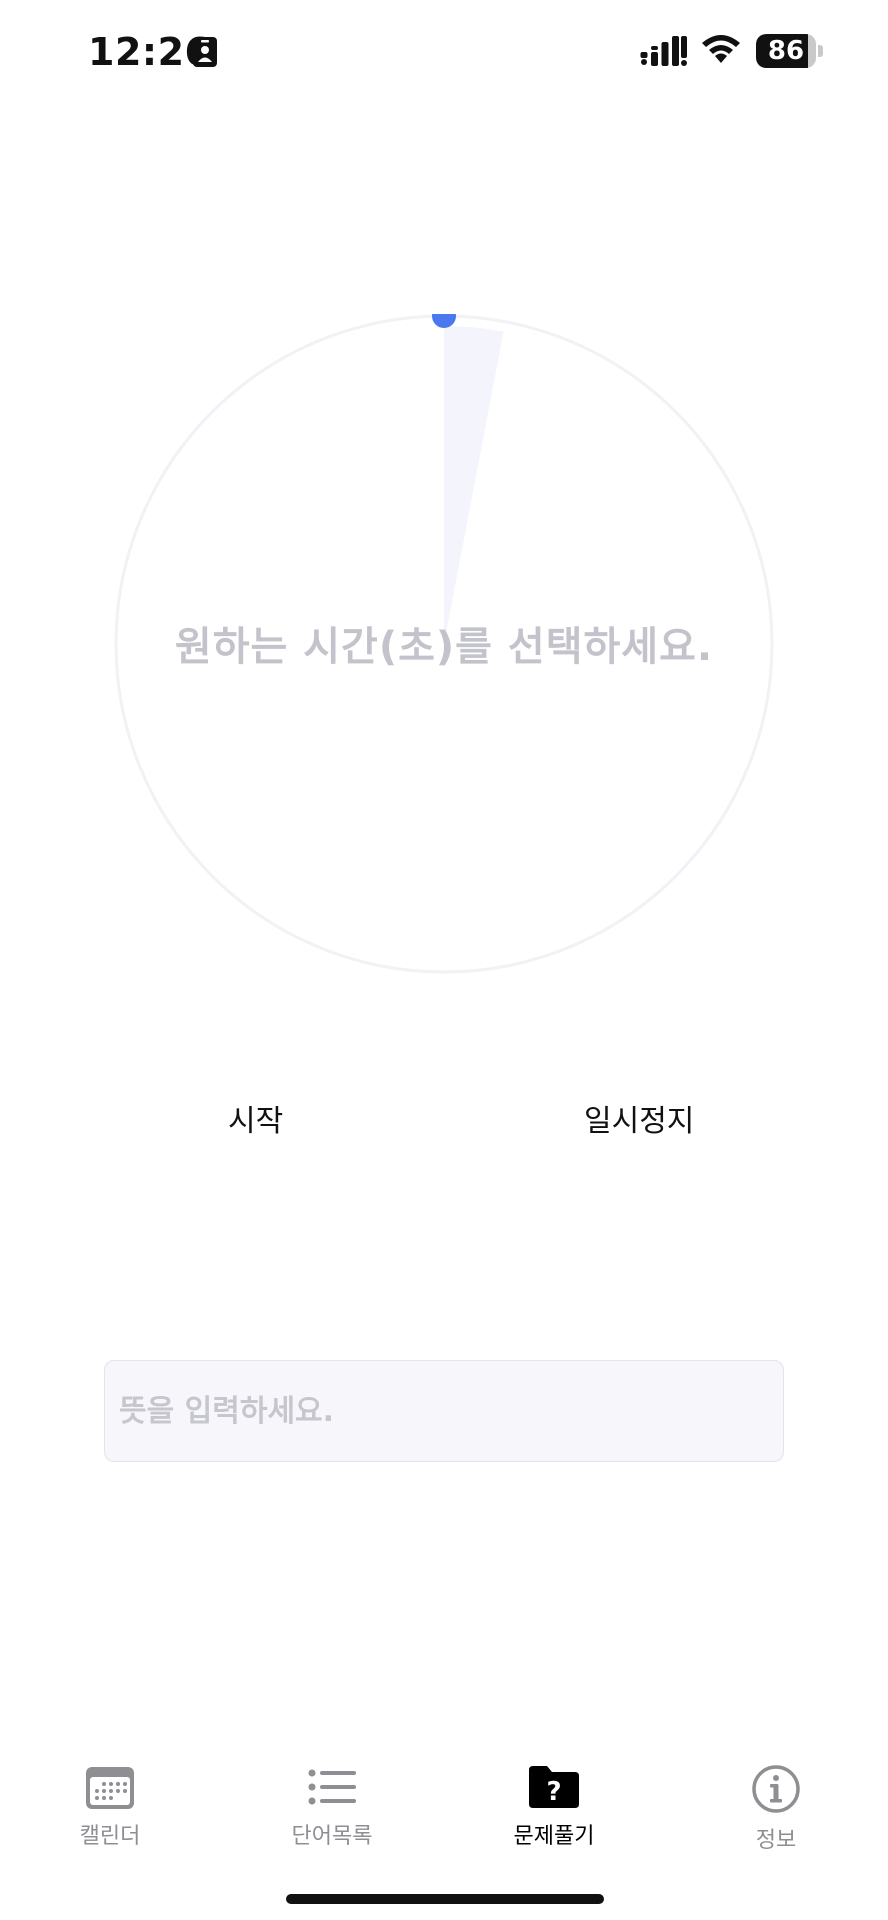  I want to click on info-icon, so click(776, 1789).